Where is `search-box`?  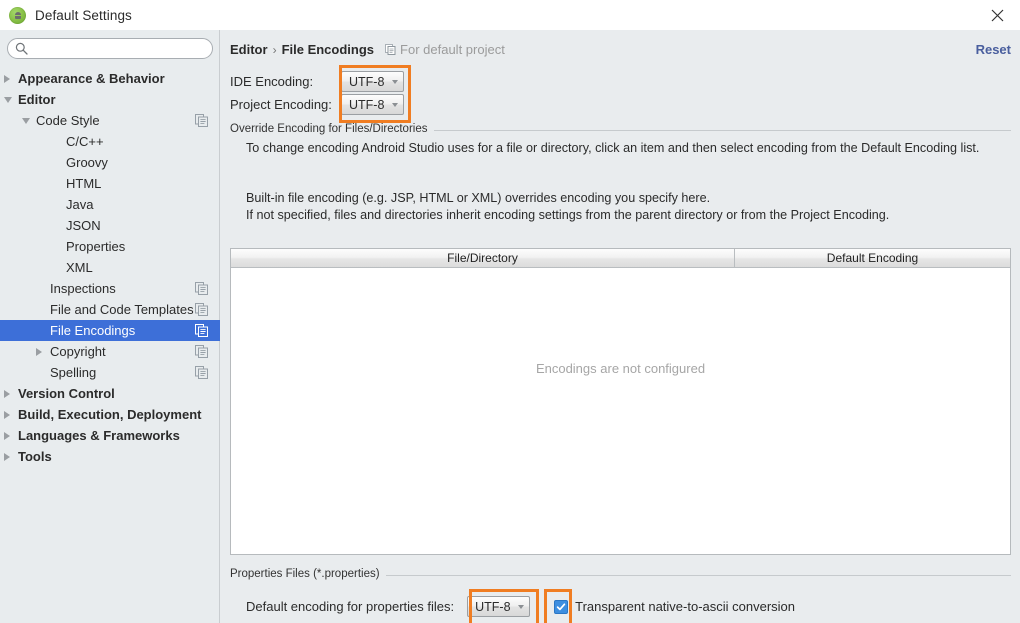 search-box is located at coordinates (110, 48).